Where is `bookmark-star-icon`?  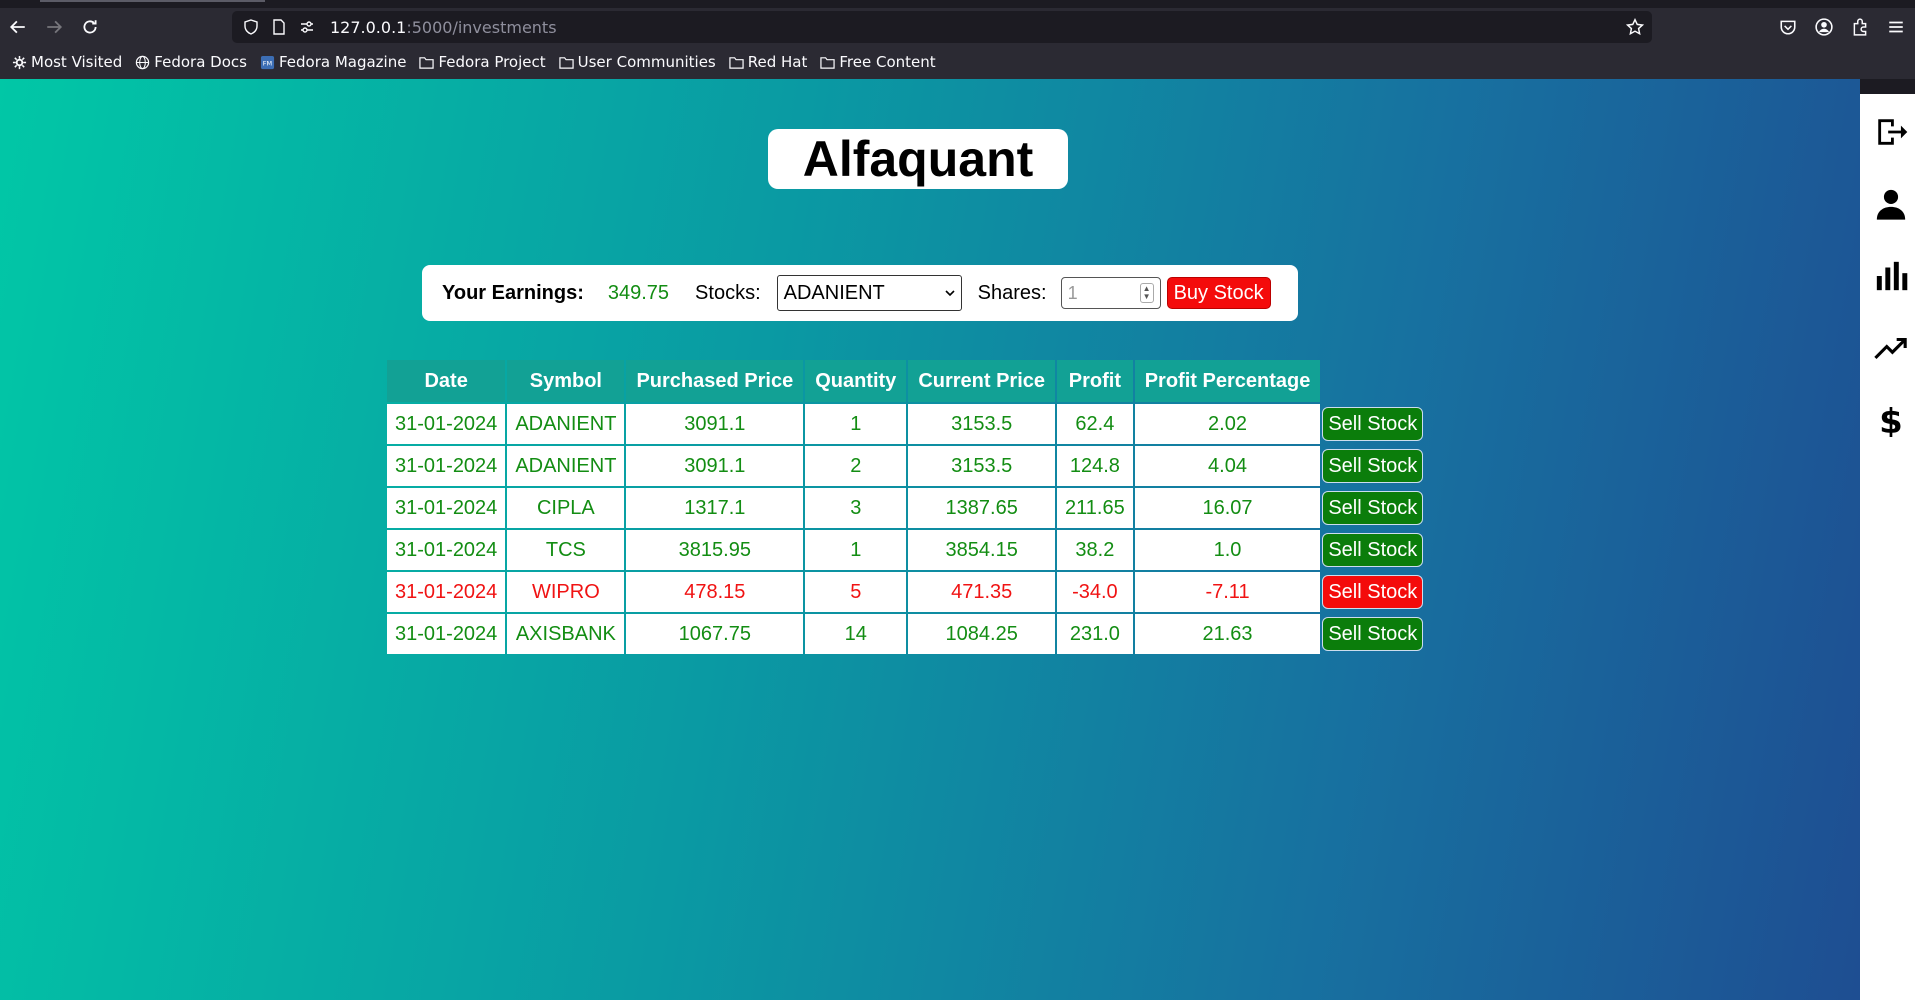
bookmark-star-icon is located at coordinates (1635, 27).